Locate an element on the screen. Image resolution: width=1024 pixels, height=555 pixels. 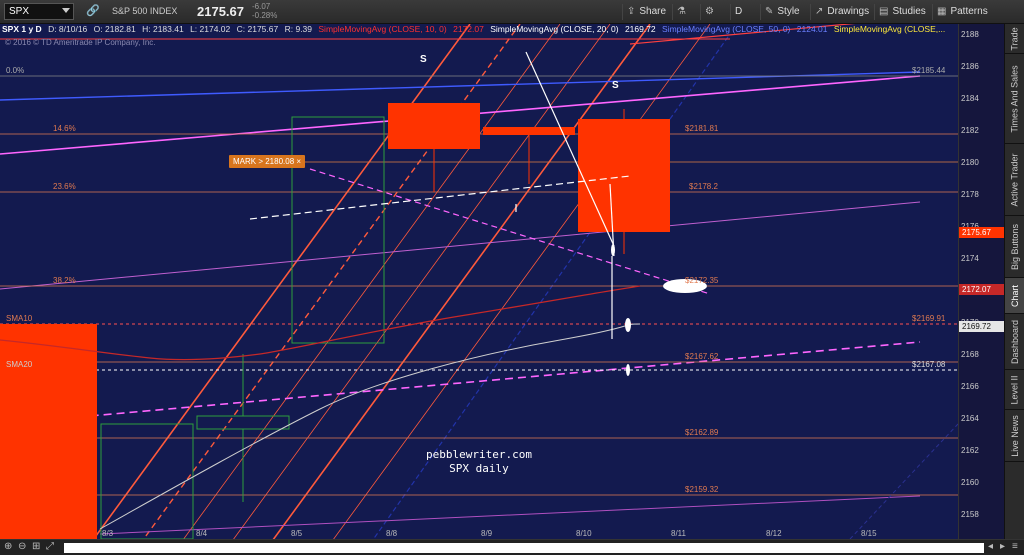
magenta-trendline is located at coordinates (460, 245).